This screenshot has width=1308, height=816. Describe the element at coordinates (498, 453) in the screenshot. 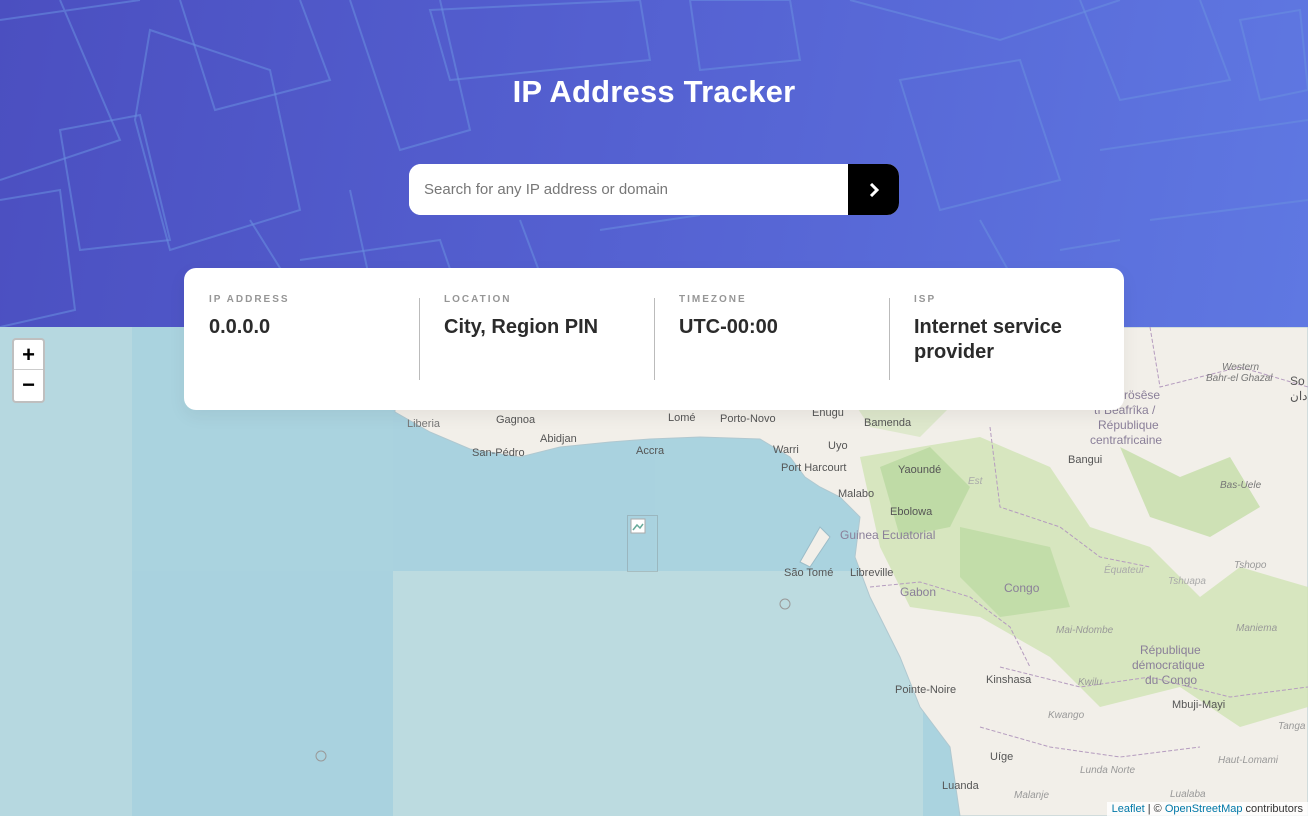

I see `map-label: San-Pédro` at that location.